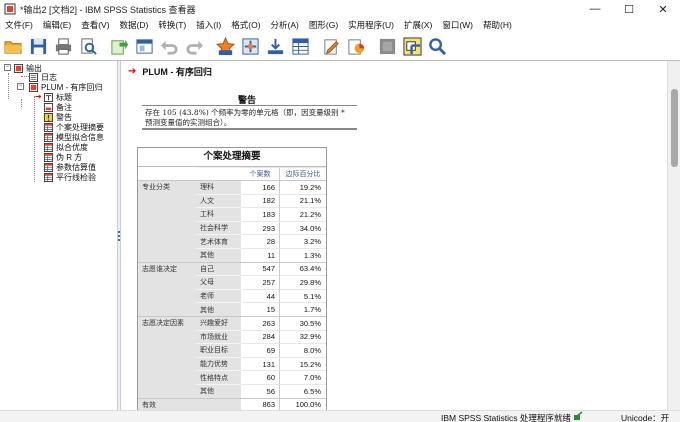 This screenshot has width=680, height=422. I want to click on insert-cases-icon, so click(275, 46).